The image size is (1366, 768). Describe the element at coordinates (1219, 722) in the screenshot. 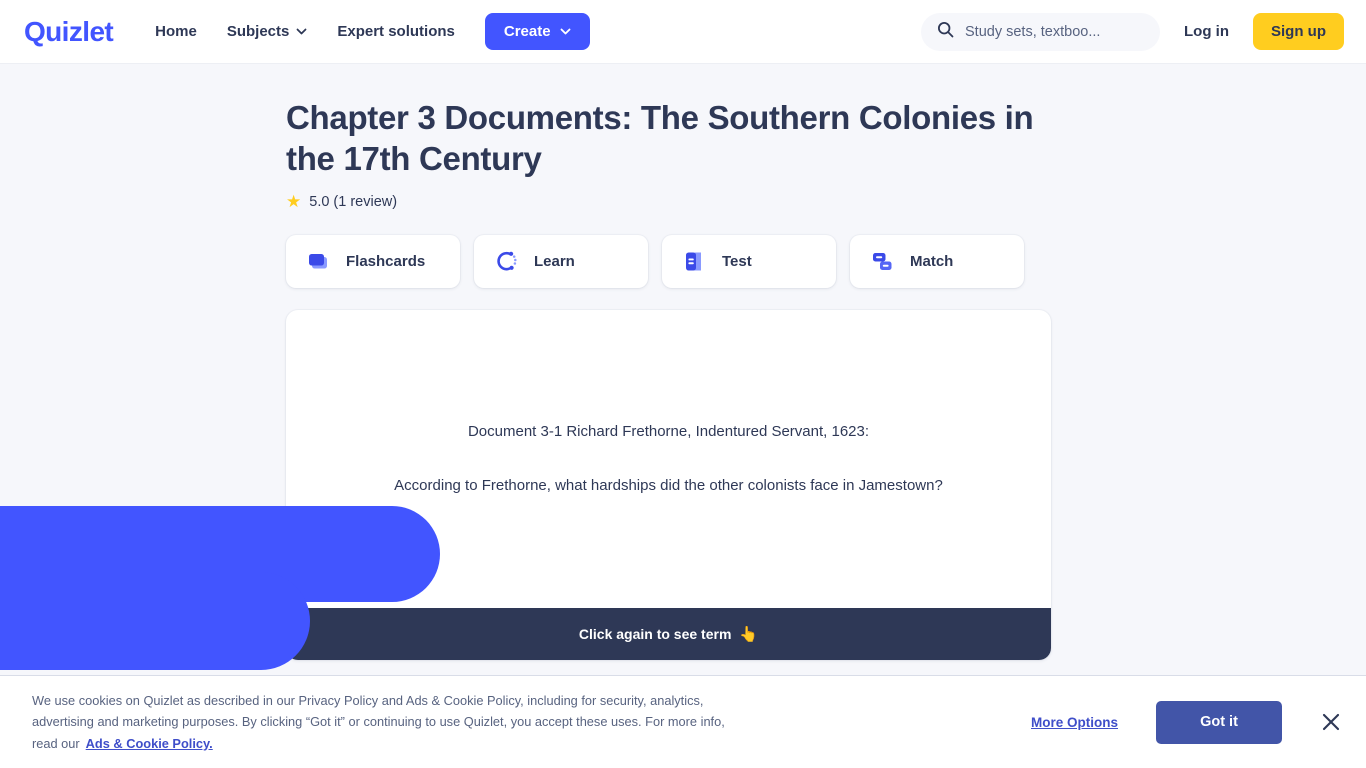

I see `got-it-button: Got it` at that location.